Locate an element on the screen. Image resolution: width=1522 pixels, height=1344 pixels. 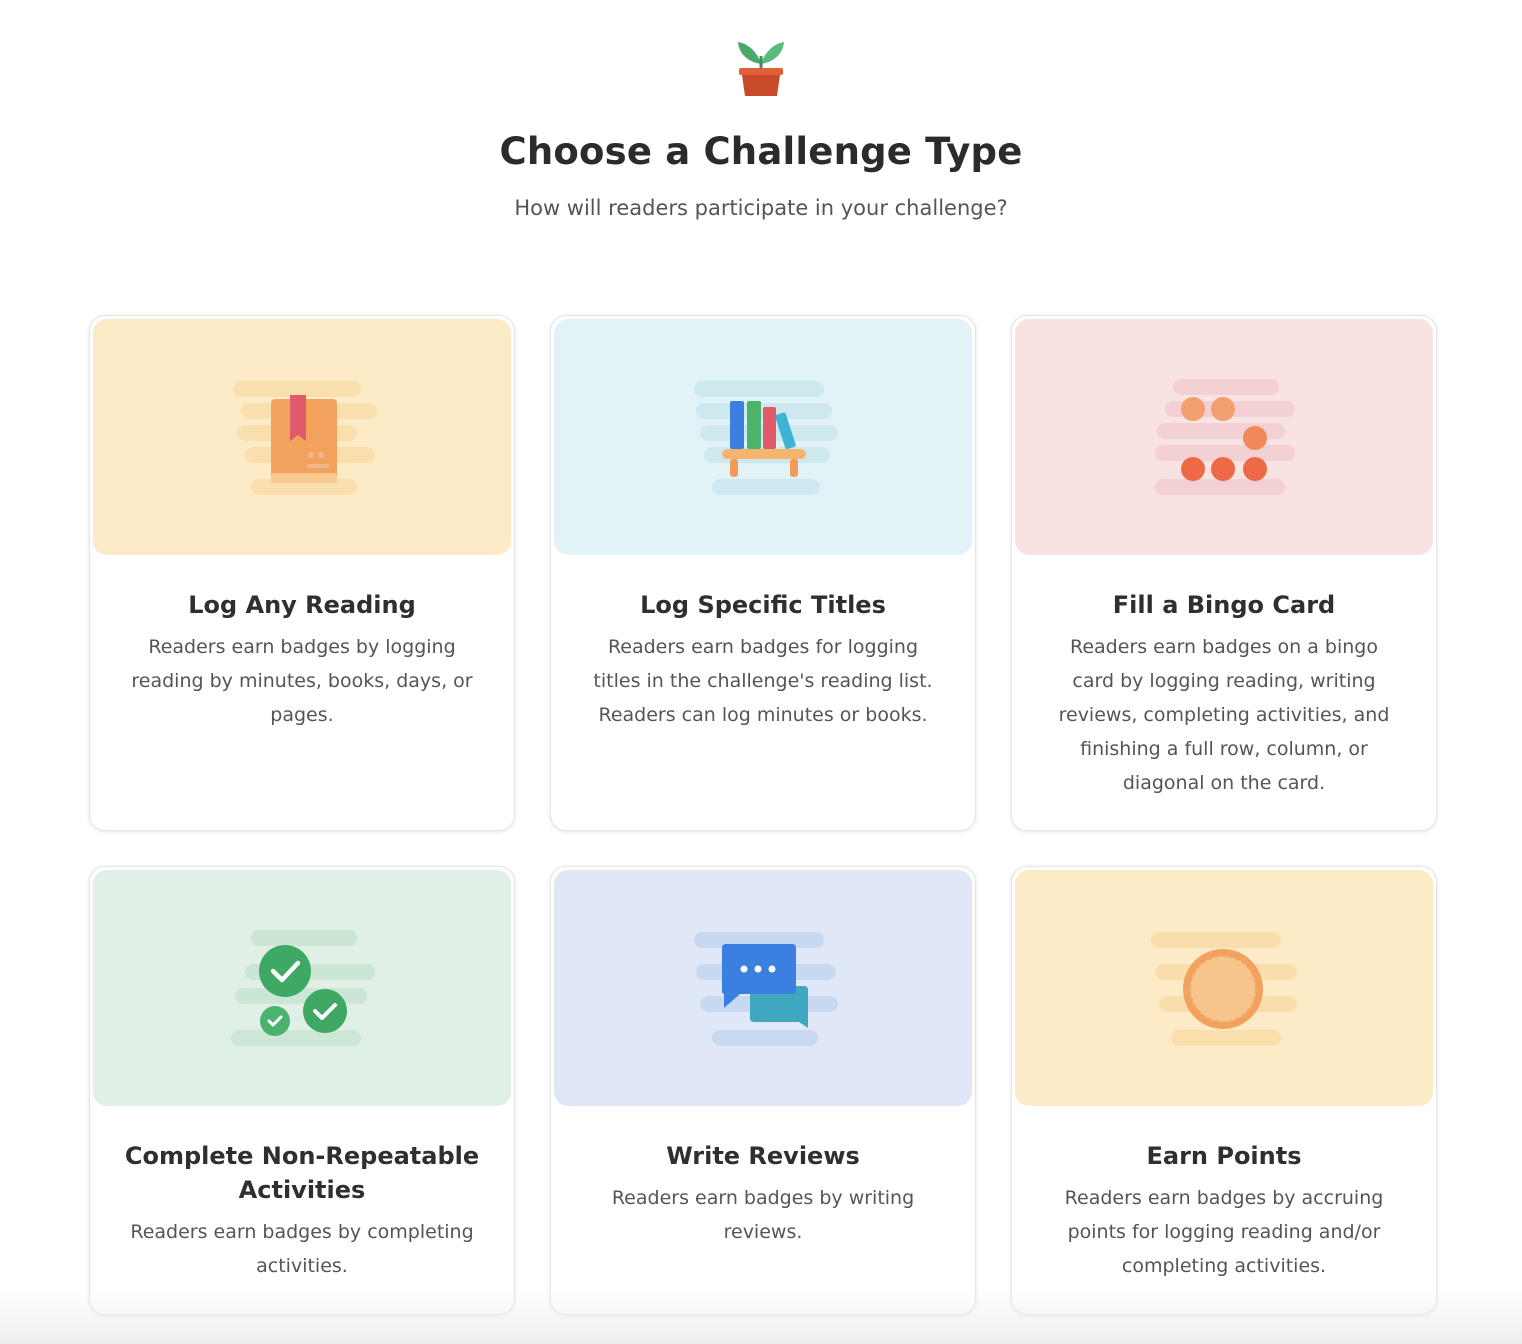
card-title: Earn Points is located at coordinates (1224, 1156).